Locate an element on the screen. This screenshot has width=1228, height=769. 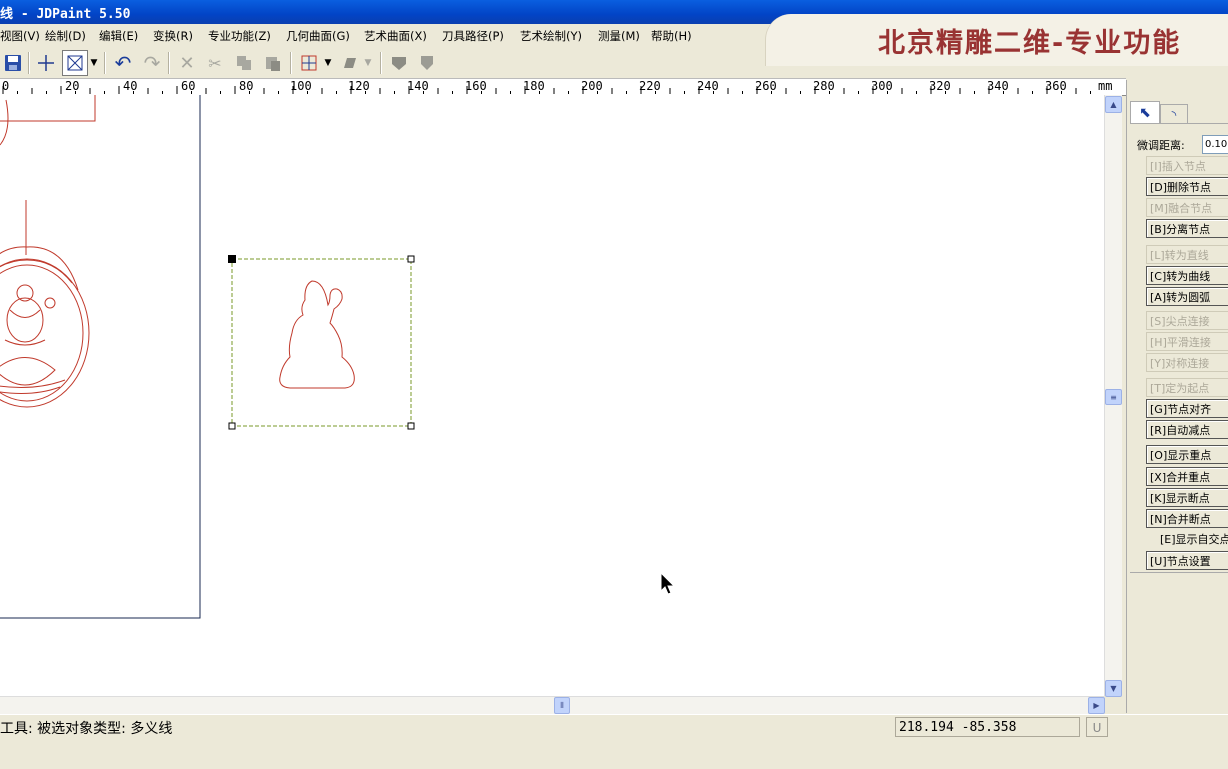
grid-snap-icon is located at coordinates (309, 63).